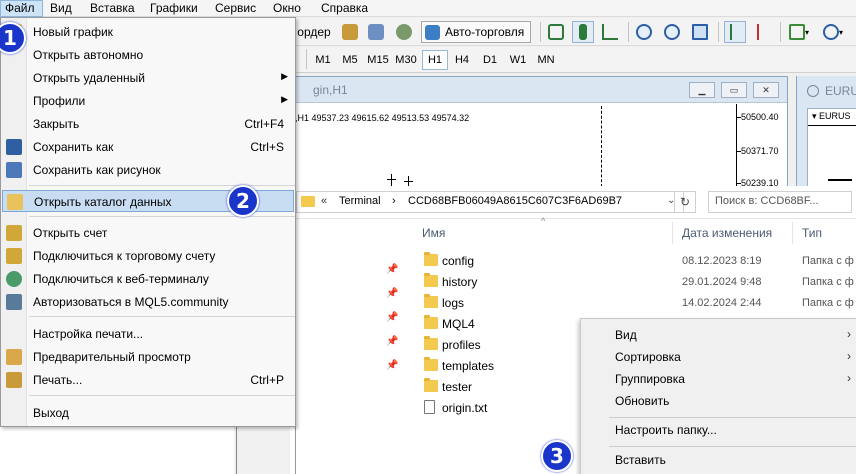 This screenshot has width=856, height=474. Describe the element at coordinates (812, 233) in the screenshot. I see `column-type: Тип` at that location.